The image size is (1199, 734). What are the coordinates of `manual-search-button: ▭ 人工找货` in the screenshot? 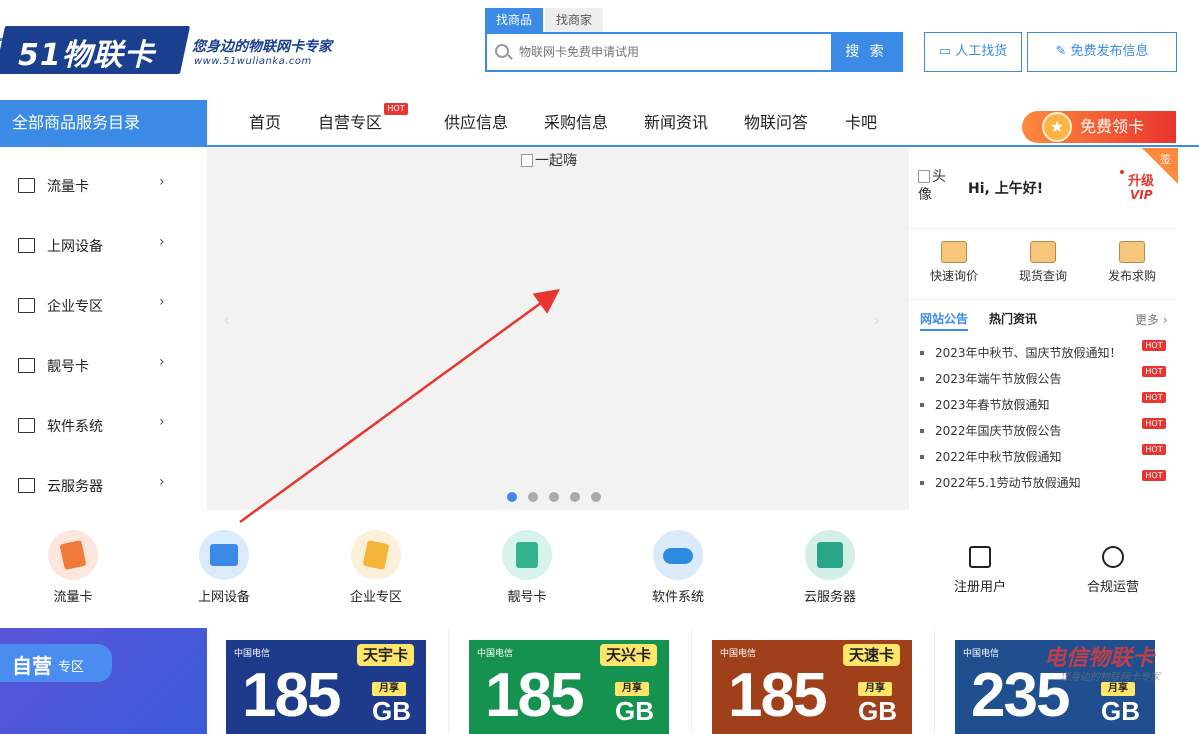 It's located at (973, 52).